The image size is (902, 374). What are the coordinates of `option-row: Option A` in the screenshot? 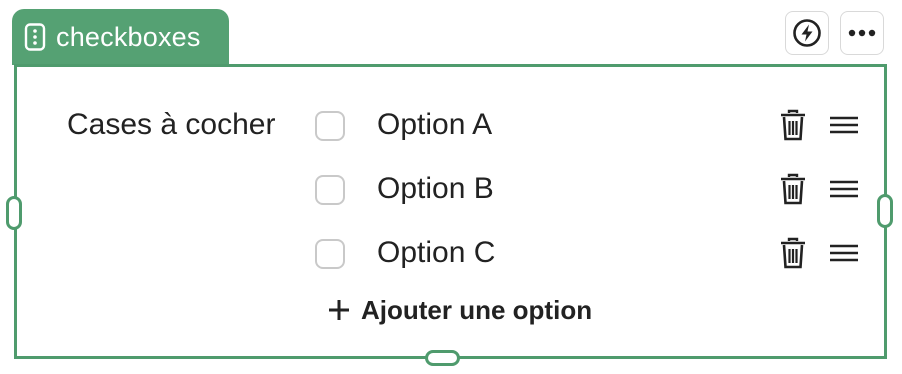 It's located at (451, 128).